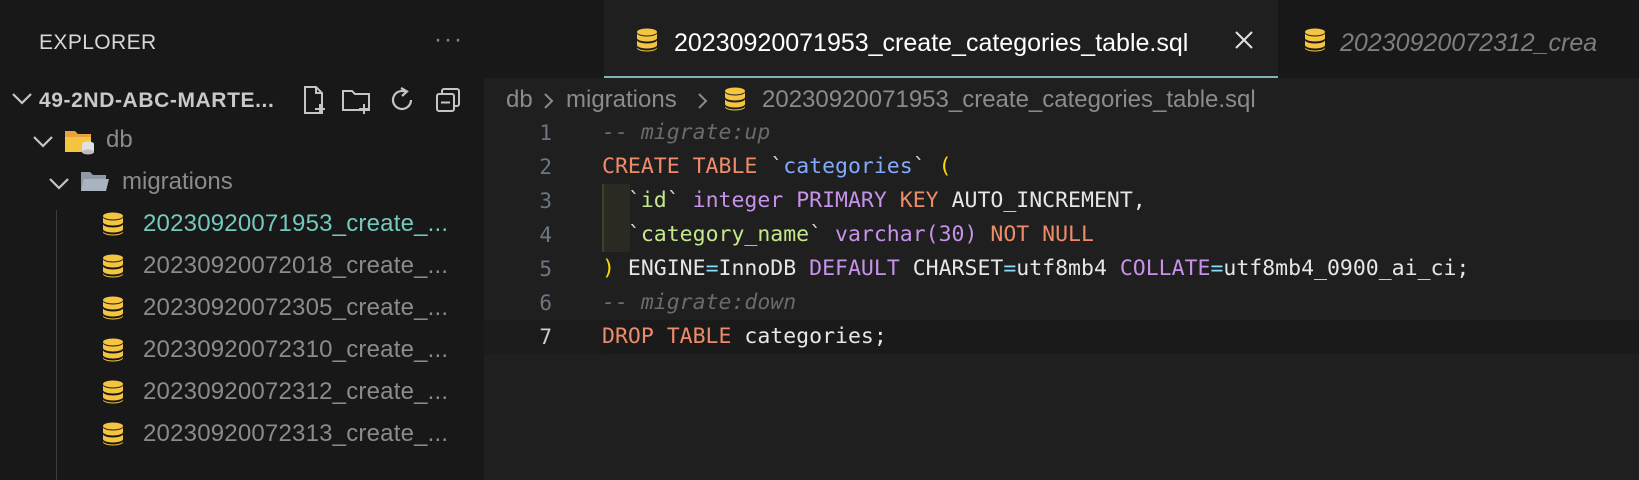  Describe the element at coordinates (356, 100) in the screenshot. I see `new-folder-icon` at that location.